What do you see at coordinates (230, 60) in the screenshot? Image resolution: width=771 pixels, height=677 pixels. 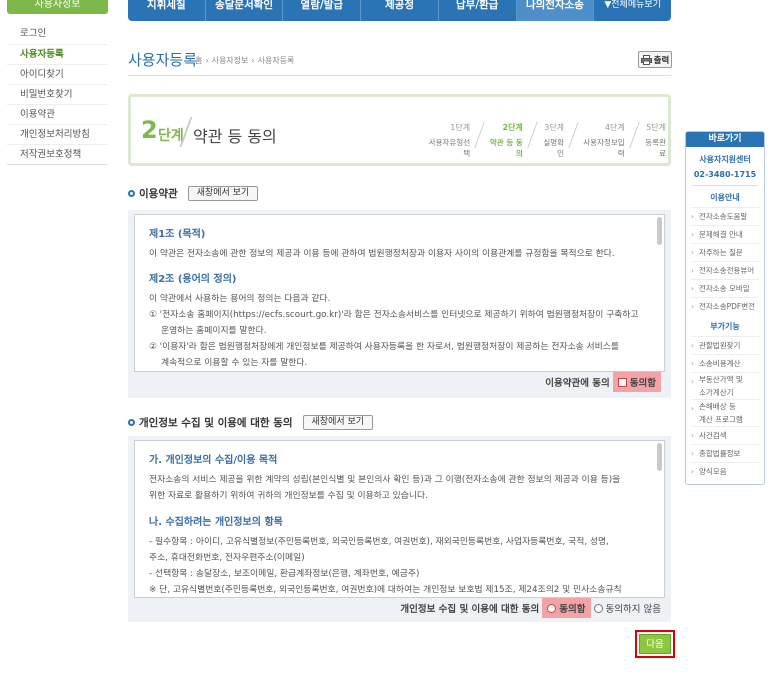 I see `breadcrumb-user-info: 사용자정보` at bounding box center [230, 60].